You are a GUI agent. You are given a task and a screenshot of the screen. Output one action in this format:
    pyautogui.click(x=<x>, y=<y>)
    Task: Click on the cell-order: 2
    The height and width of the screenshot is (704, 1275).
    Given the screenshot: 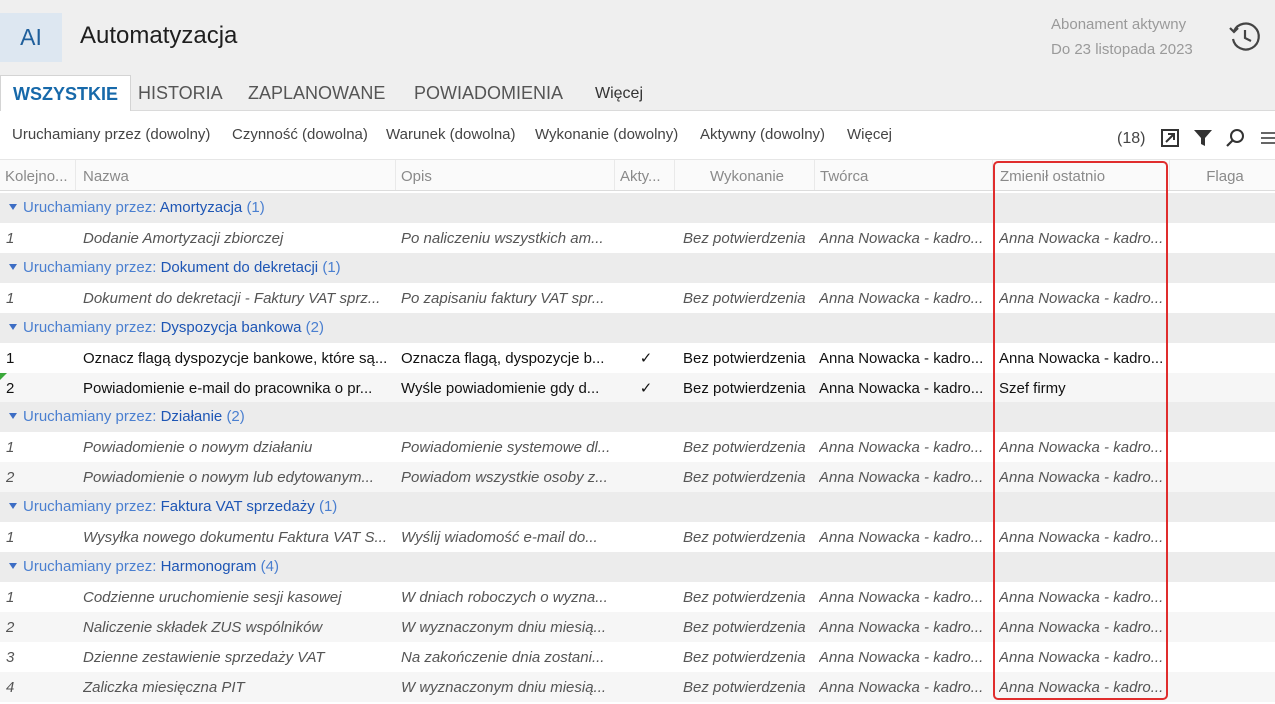 What is the action you would take?
    pyautogui.click(x=10, y=627)
    